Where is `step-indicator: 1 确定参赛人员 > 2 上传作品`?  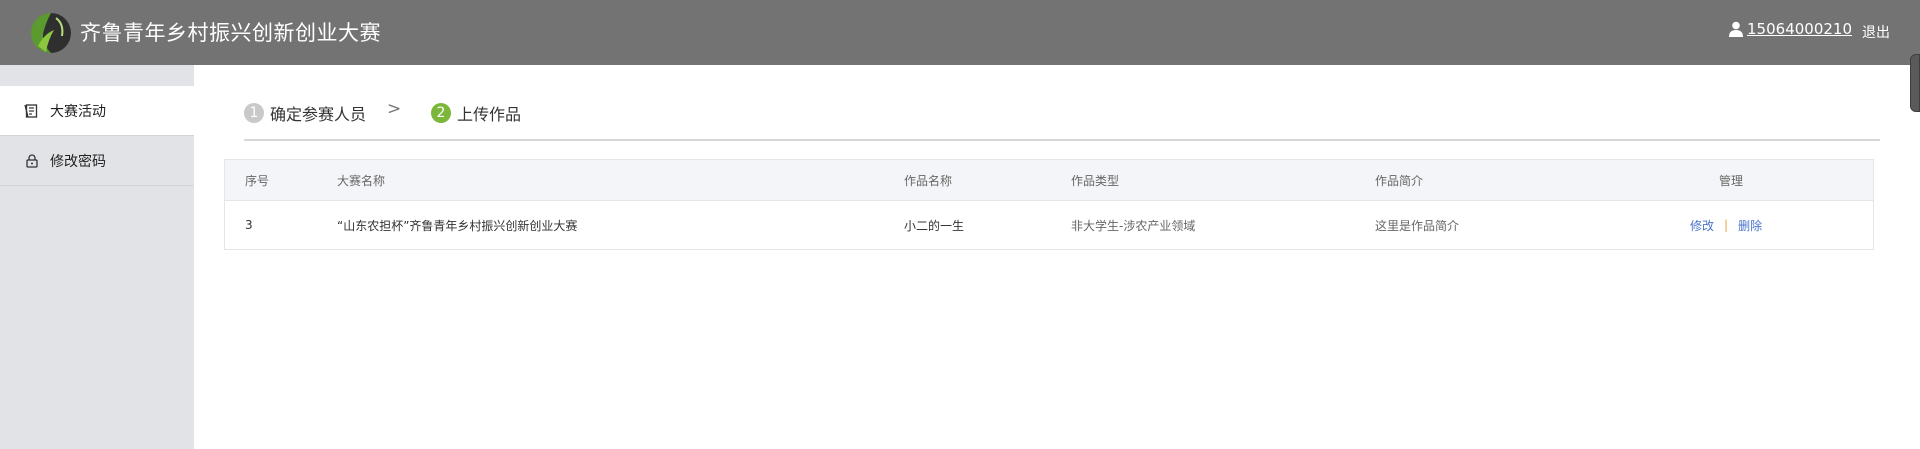 step-indicator: 1 确定参赛人员 > 2 上传作品 is located at coordinates (1062, 120).